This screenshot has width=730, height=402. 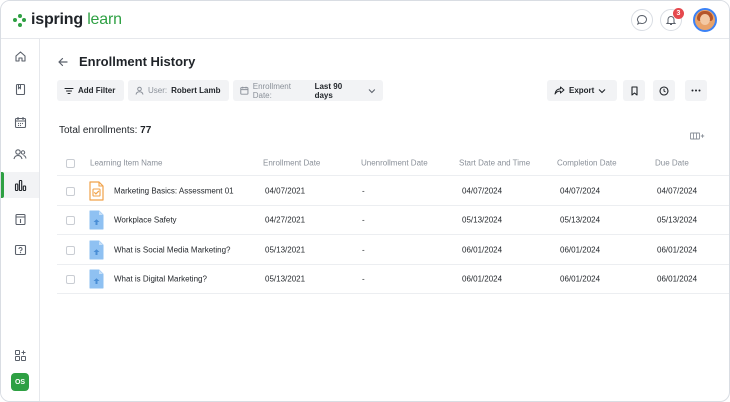 I want to click on logo-text: ispring learn, so click(x=76, y=19).